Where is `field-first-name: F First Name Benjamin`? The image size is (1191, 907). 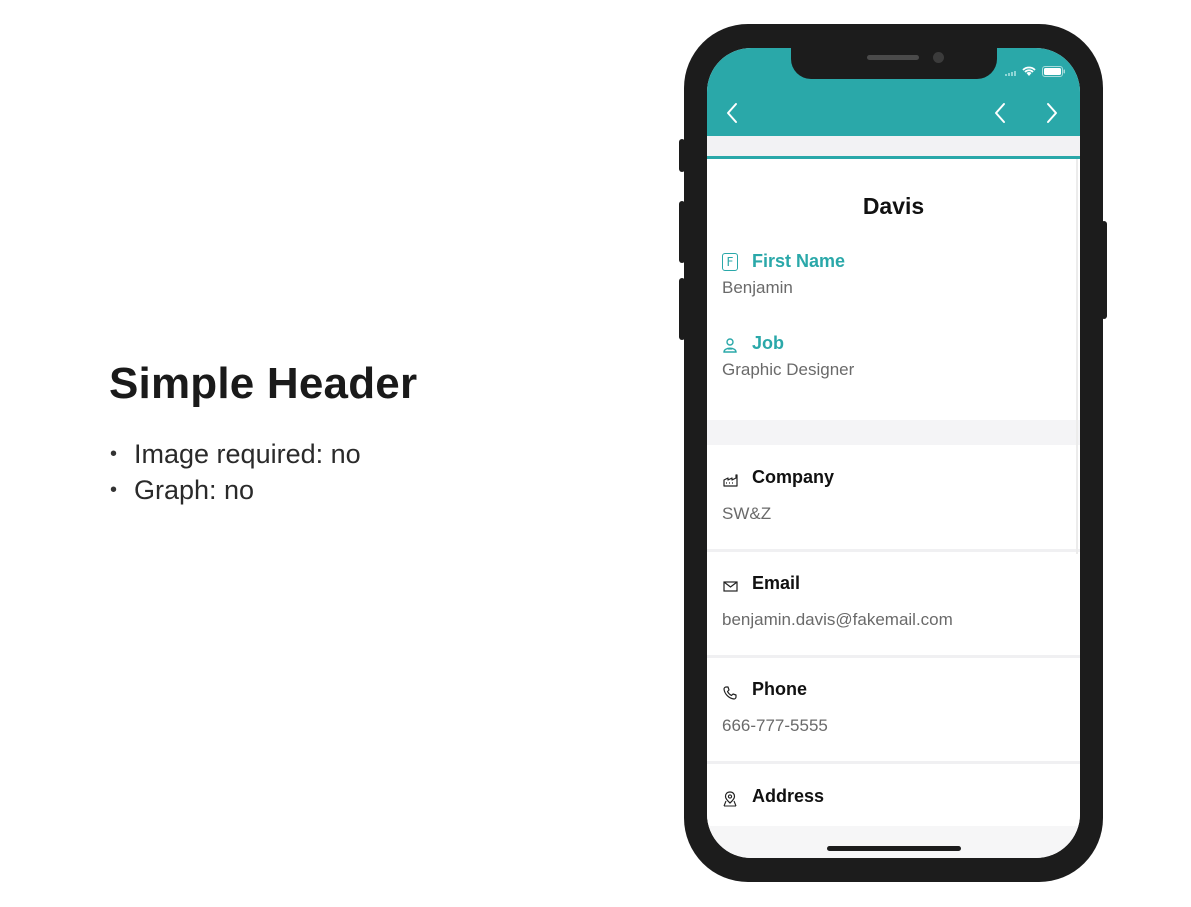
field-first-name: F First Name Benjamin is located at coordinates (783, 274).